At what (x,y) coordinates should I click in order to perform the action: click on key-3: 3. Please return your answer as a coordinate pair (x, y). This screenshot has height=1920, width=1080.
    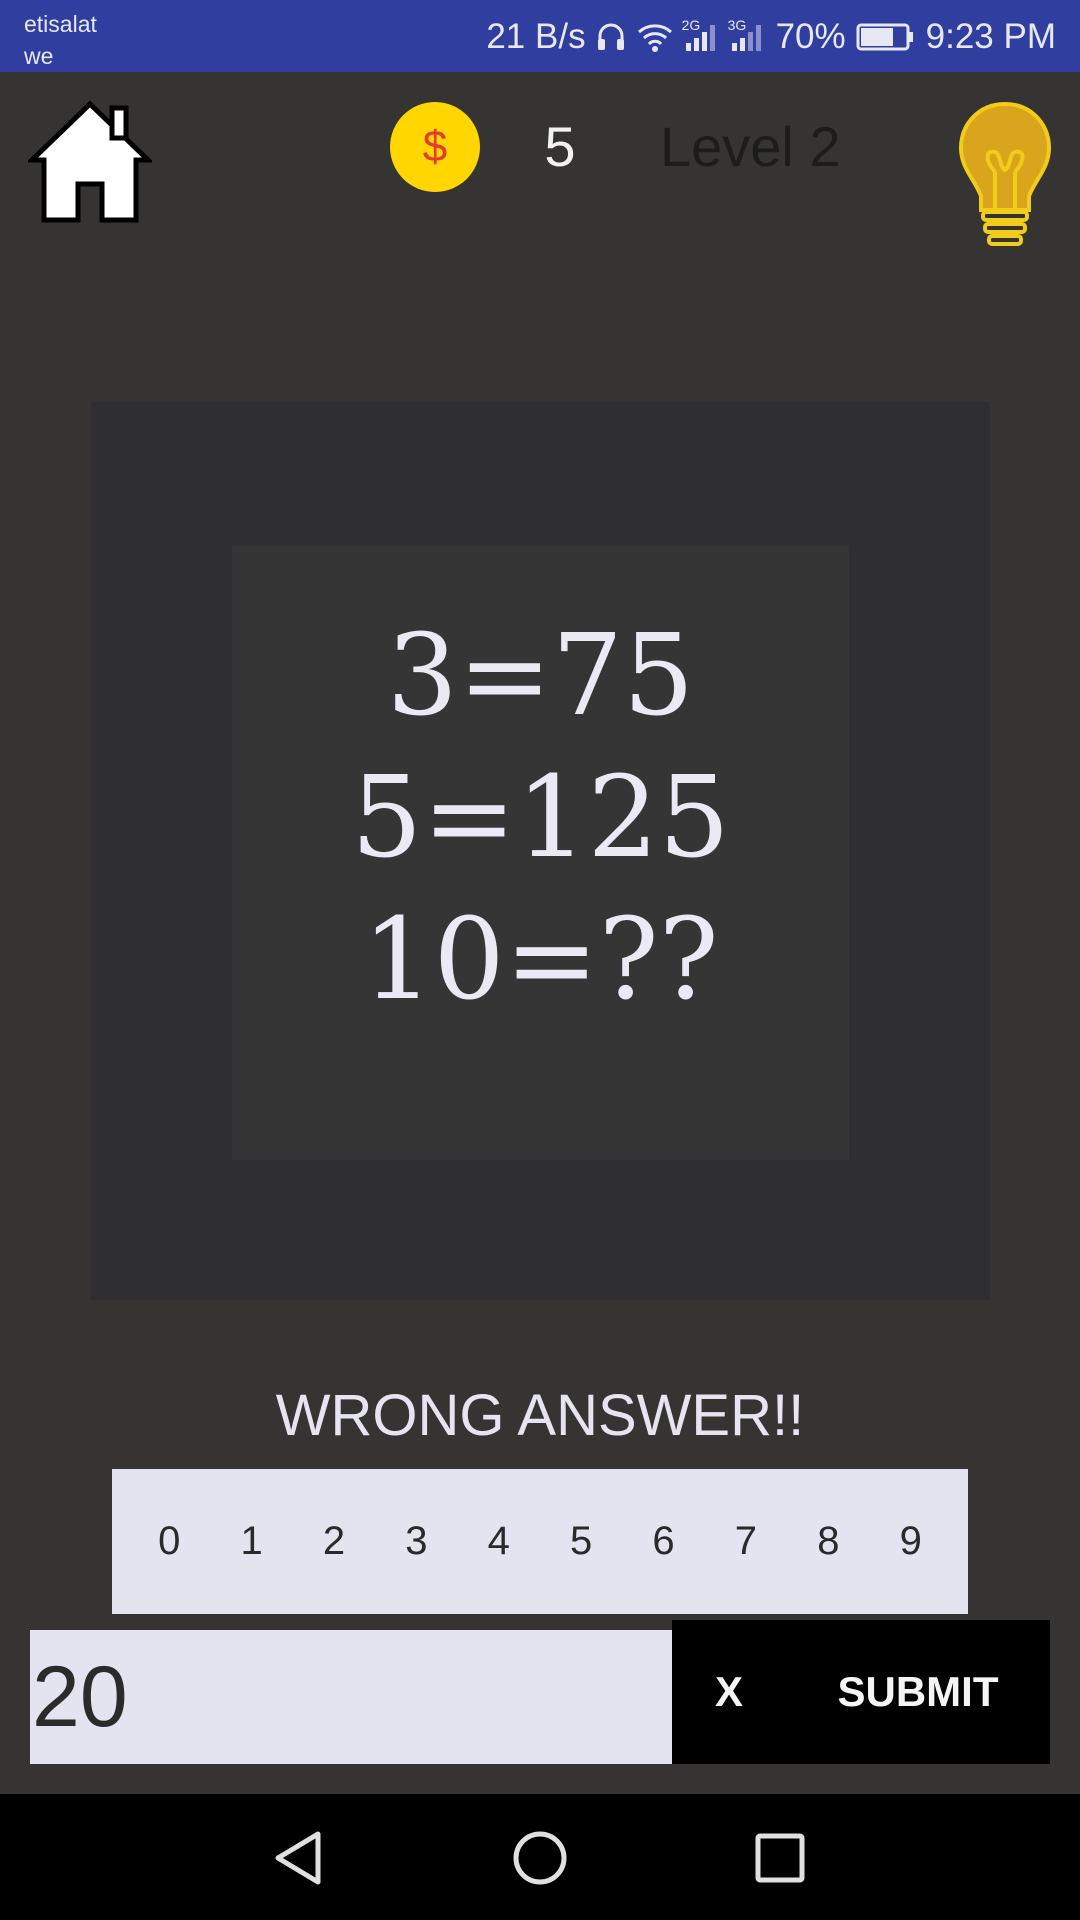
    Looking at the image, I should click on (416, 1542).